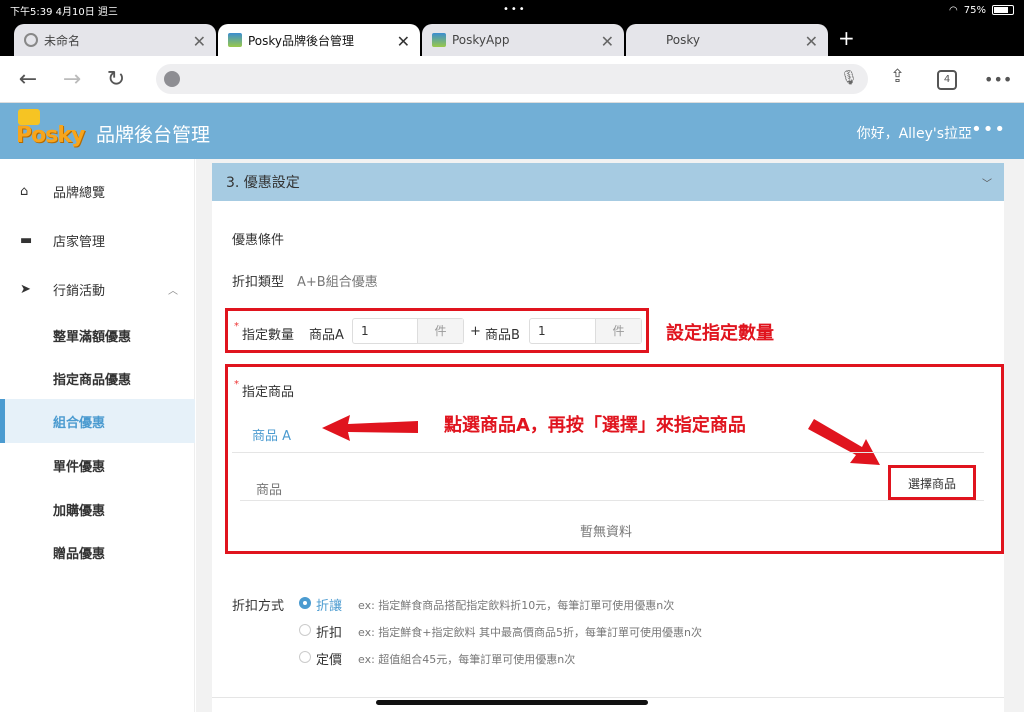 This screenshot has height=712, width=1024. I want to click on method-option-label: 折讓, so click(329, 604).